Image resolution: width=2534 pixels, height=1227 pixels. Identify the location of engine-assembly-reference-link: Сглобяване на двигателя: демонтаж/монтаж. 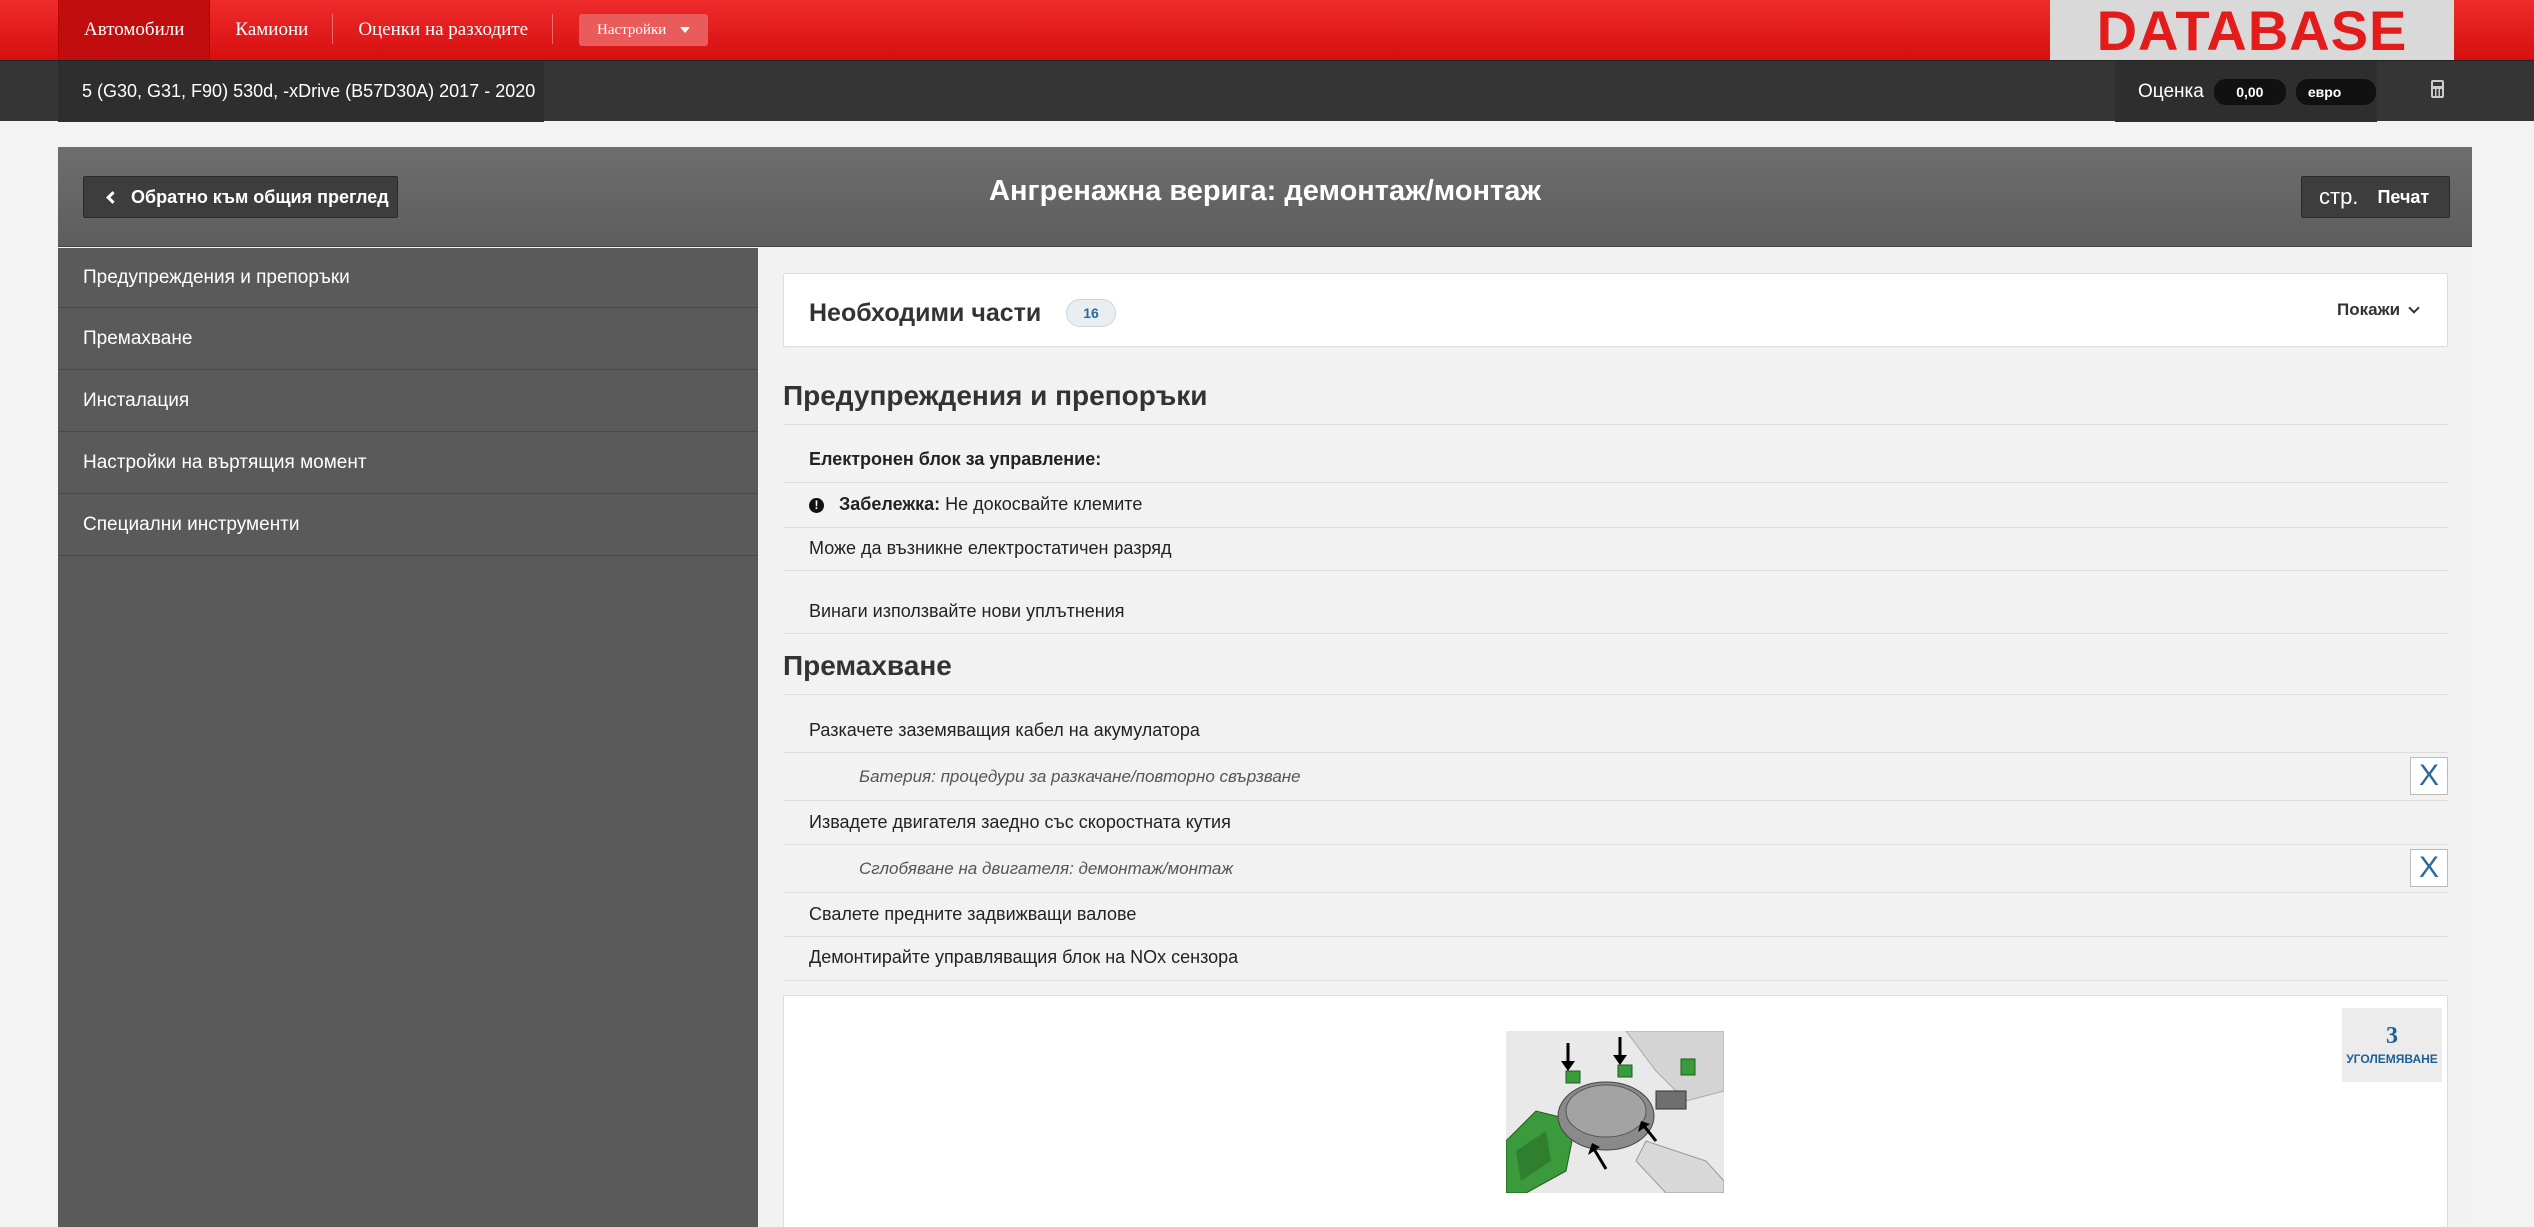
(1046, 869).